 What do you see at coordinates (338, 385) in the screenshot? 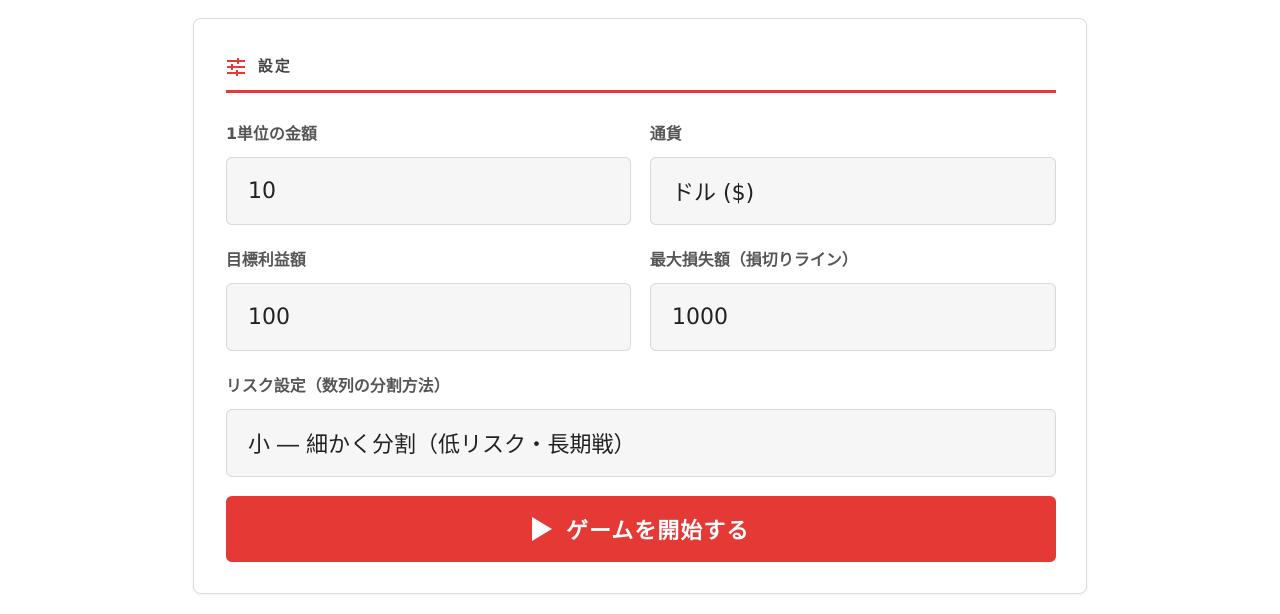
I see `risk-setting-label: リスク設定（数列の分割方法）` at bounding box center [338, 385].